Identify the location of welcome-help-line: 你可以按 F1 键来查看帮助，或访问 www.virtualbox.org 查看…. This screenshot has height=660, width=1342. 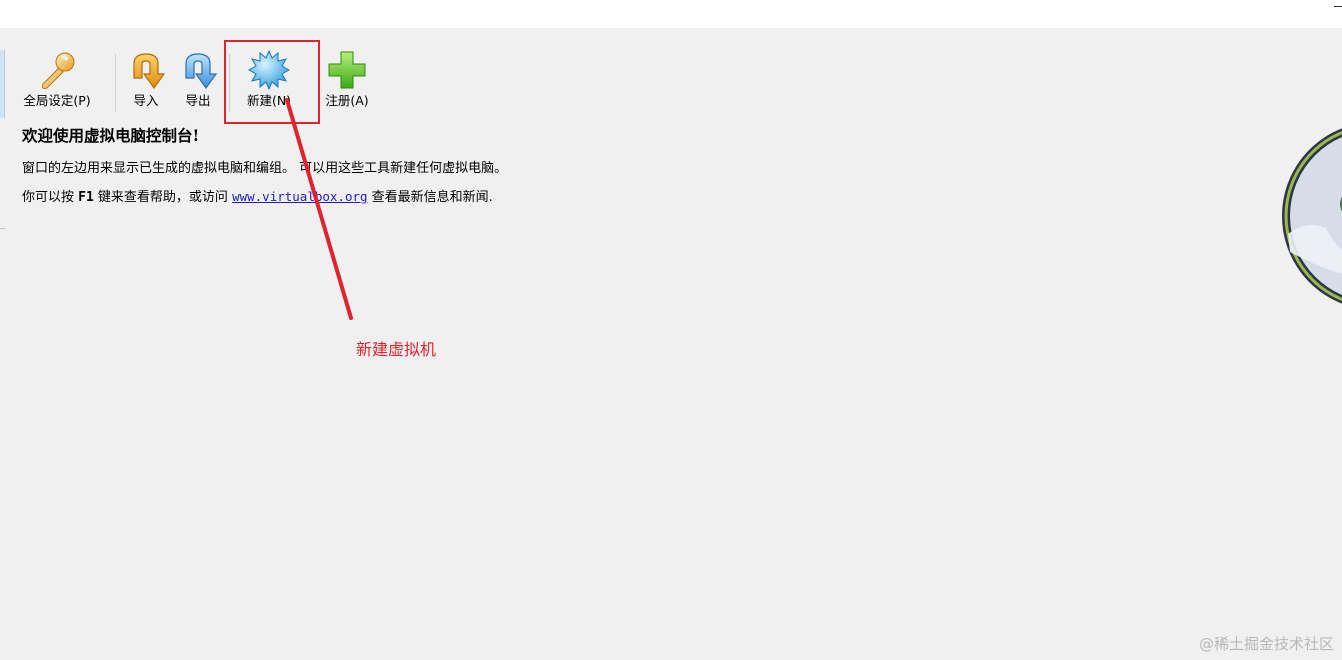
(257, 195).